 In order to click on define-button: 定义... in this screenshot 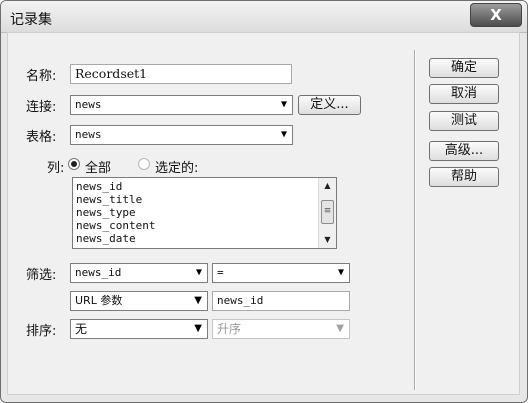, I will do `click(329, 105)`.